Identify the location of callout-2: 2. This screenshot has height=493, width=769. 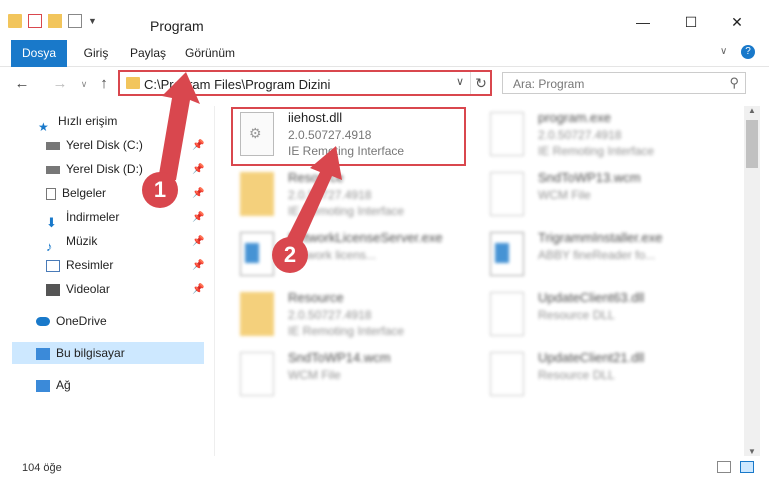
(290, 255).